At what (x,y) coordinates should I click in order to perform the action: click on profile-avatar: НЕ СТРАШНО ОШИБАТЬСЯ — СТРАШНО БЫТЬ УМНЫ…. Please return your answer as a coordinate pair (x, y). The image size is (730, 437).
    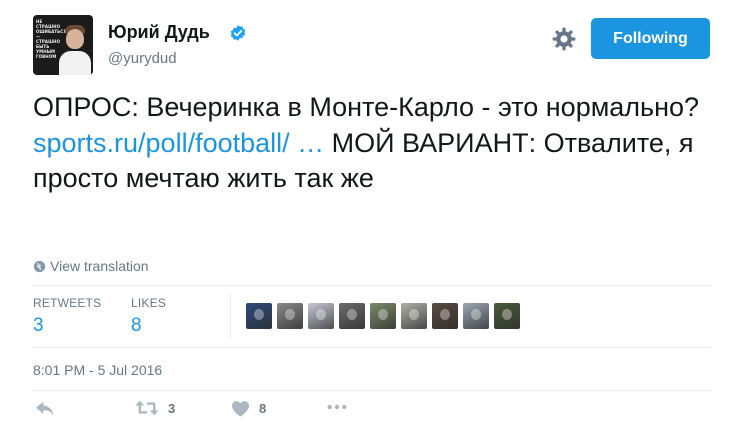
    Looking at the image, I should click on (63, 45).